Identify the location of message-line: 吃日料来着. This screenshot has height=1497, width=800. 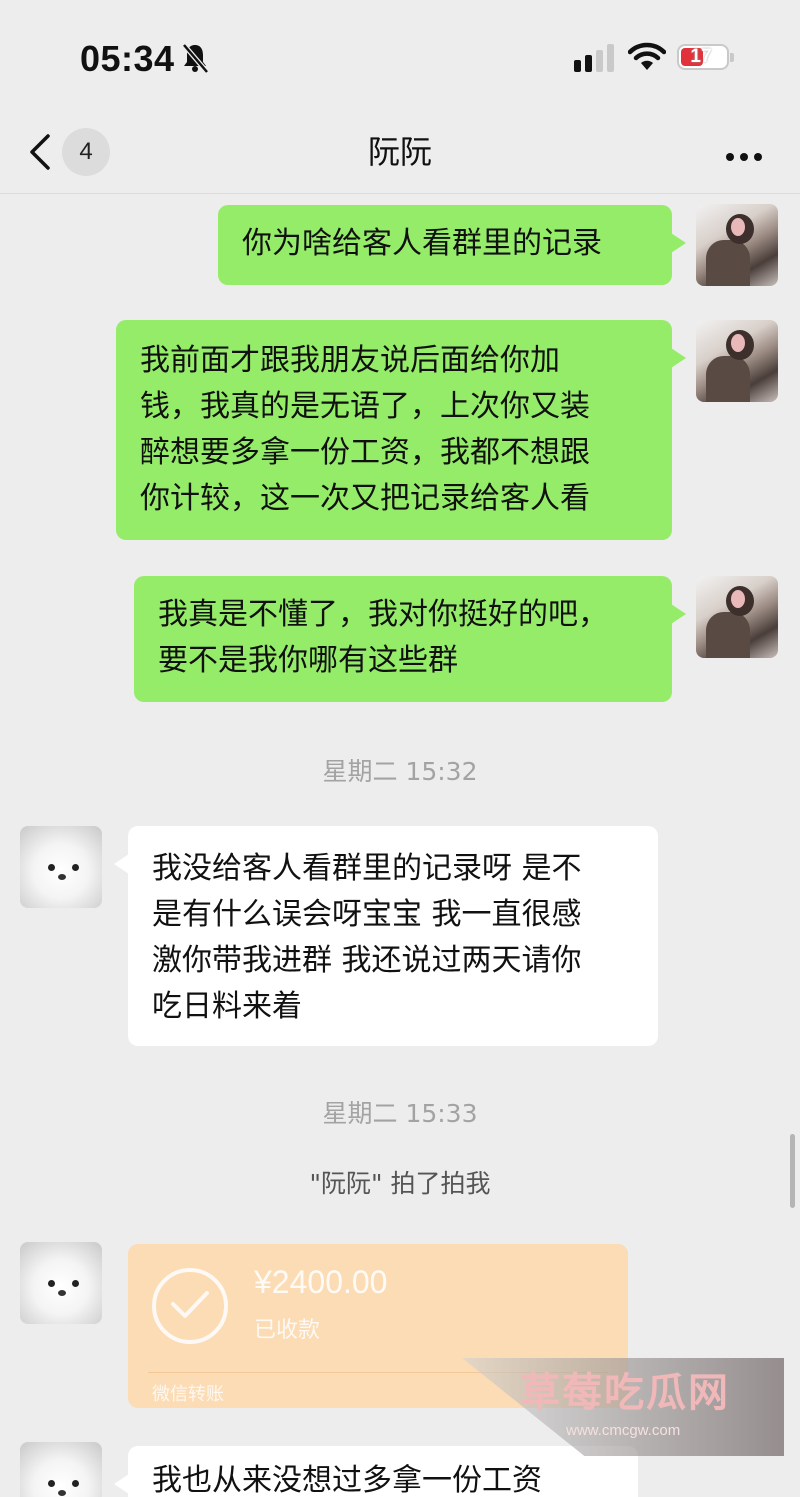
(227, 1006).